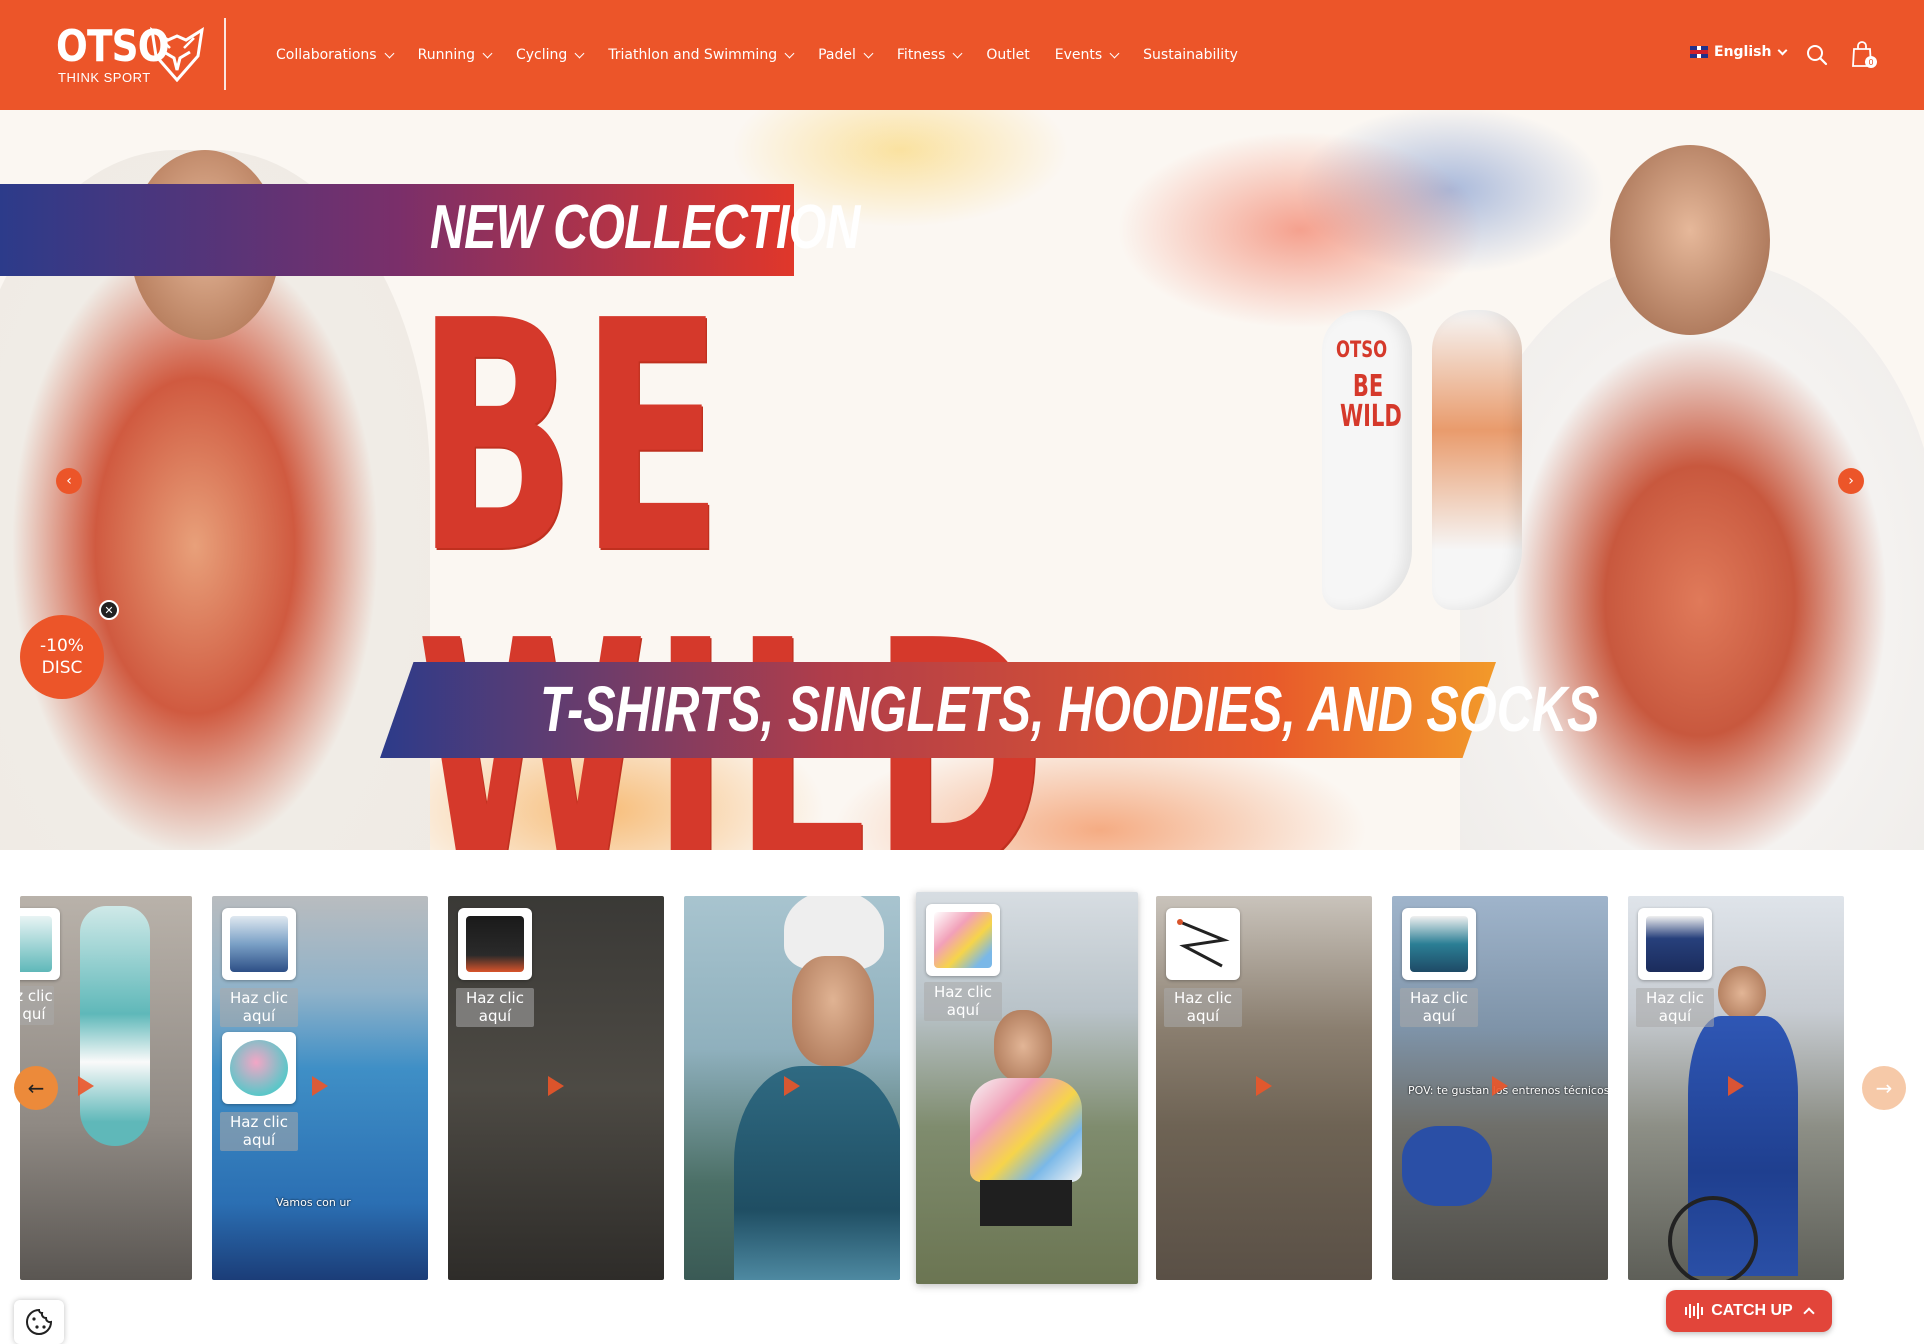 The height and width of the screenshot is (1344, 1924). I want to click on sock-image, so click(1477, 460).